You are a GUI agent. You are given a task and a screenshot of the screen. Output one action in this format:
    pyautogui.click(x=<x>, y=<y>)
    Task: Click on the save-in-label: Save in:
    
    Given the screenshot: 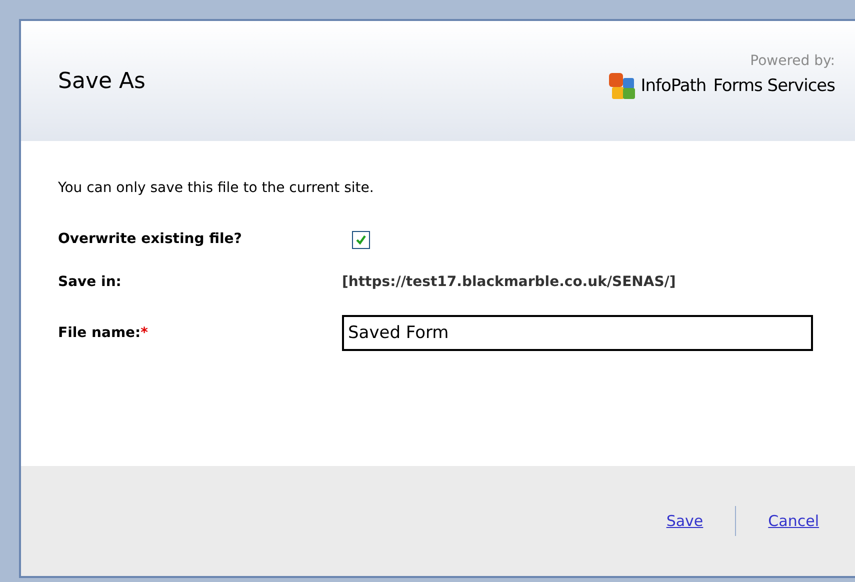 What is the action you would take?
    pyautogui.click(x=90, y=282)
    